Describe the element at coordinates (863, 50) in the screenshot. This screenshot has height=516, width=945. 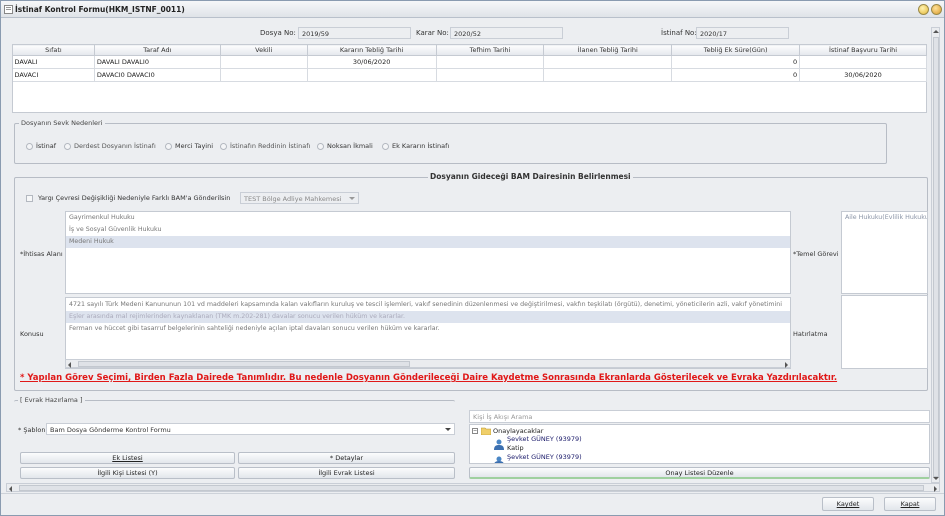
I see `col-header: İstinaf Başvuru Tarihi` at that location.